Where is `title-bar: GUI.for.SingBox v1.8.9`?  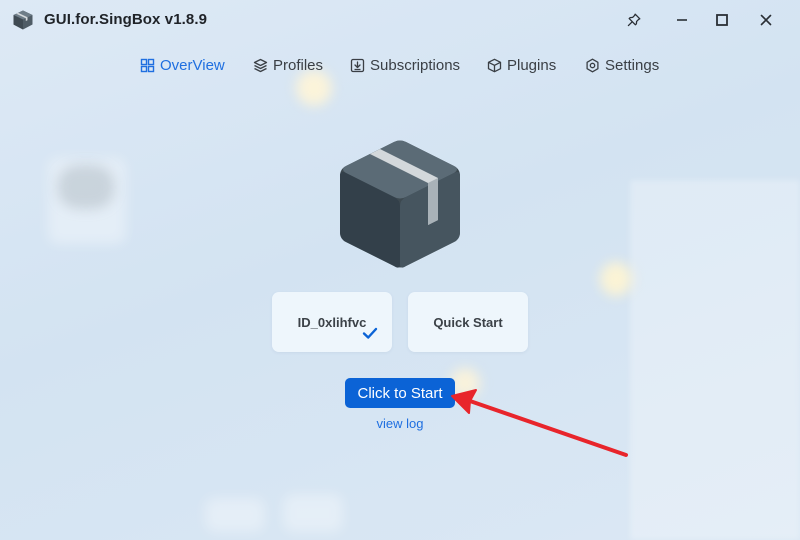
title-bar: GUI.for.SingBox v1.8.9 is located at coordinates (400, 20).